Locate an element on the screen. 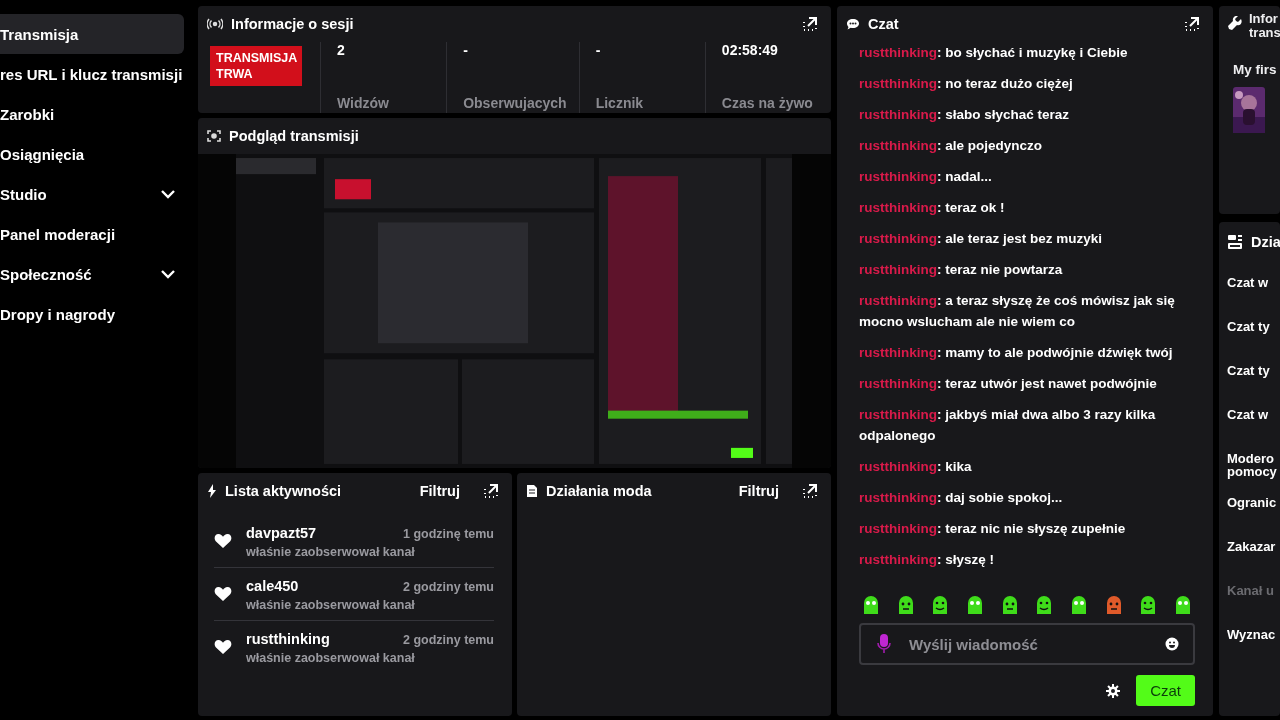 Image resolution: width=1280 pixels, height=720 pixels. stat-value: 2 is located at coordinates (341, 50).